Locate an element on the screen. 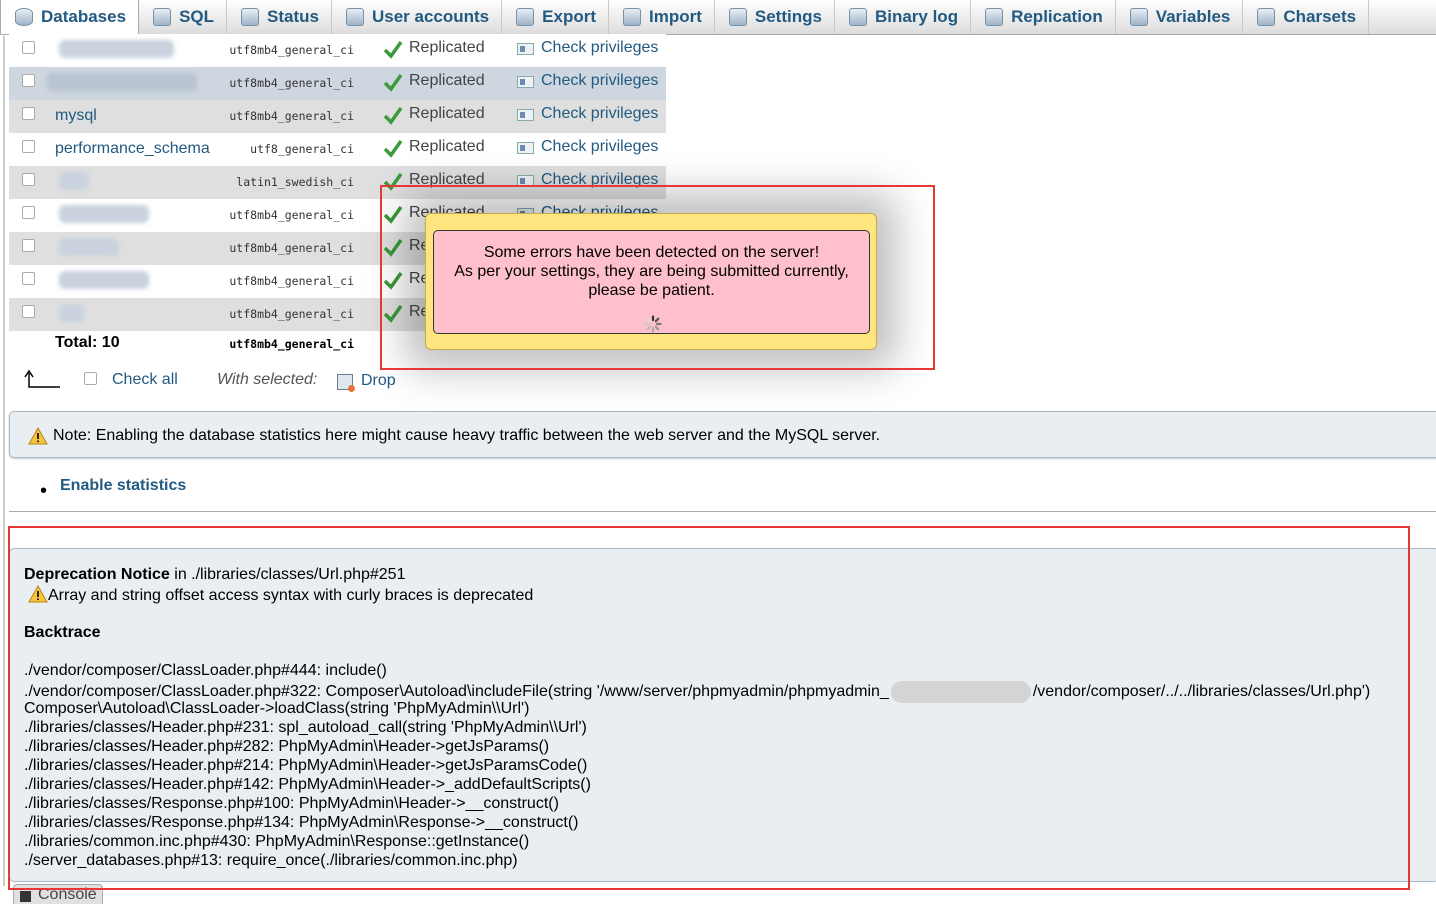  check-all-link: Check all is located at coordinates (145, 380).